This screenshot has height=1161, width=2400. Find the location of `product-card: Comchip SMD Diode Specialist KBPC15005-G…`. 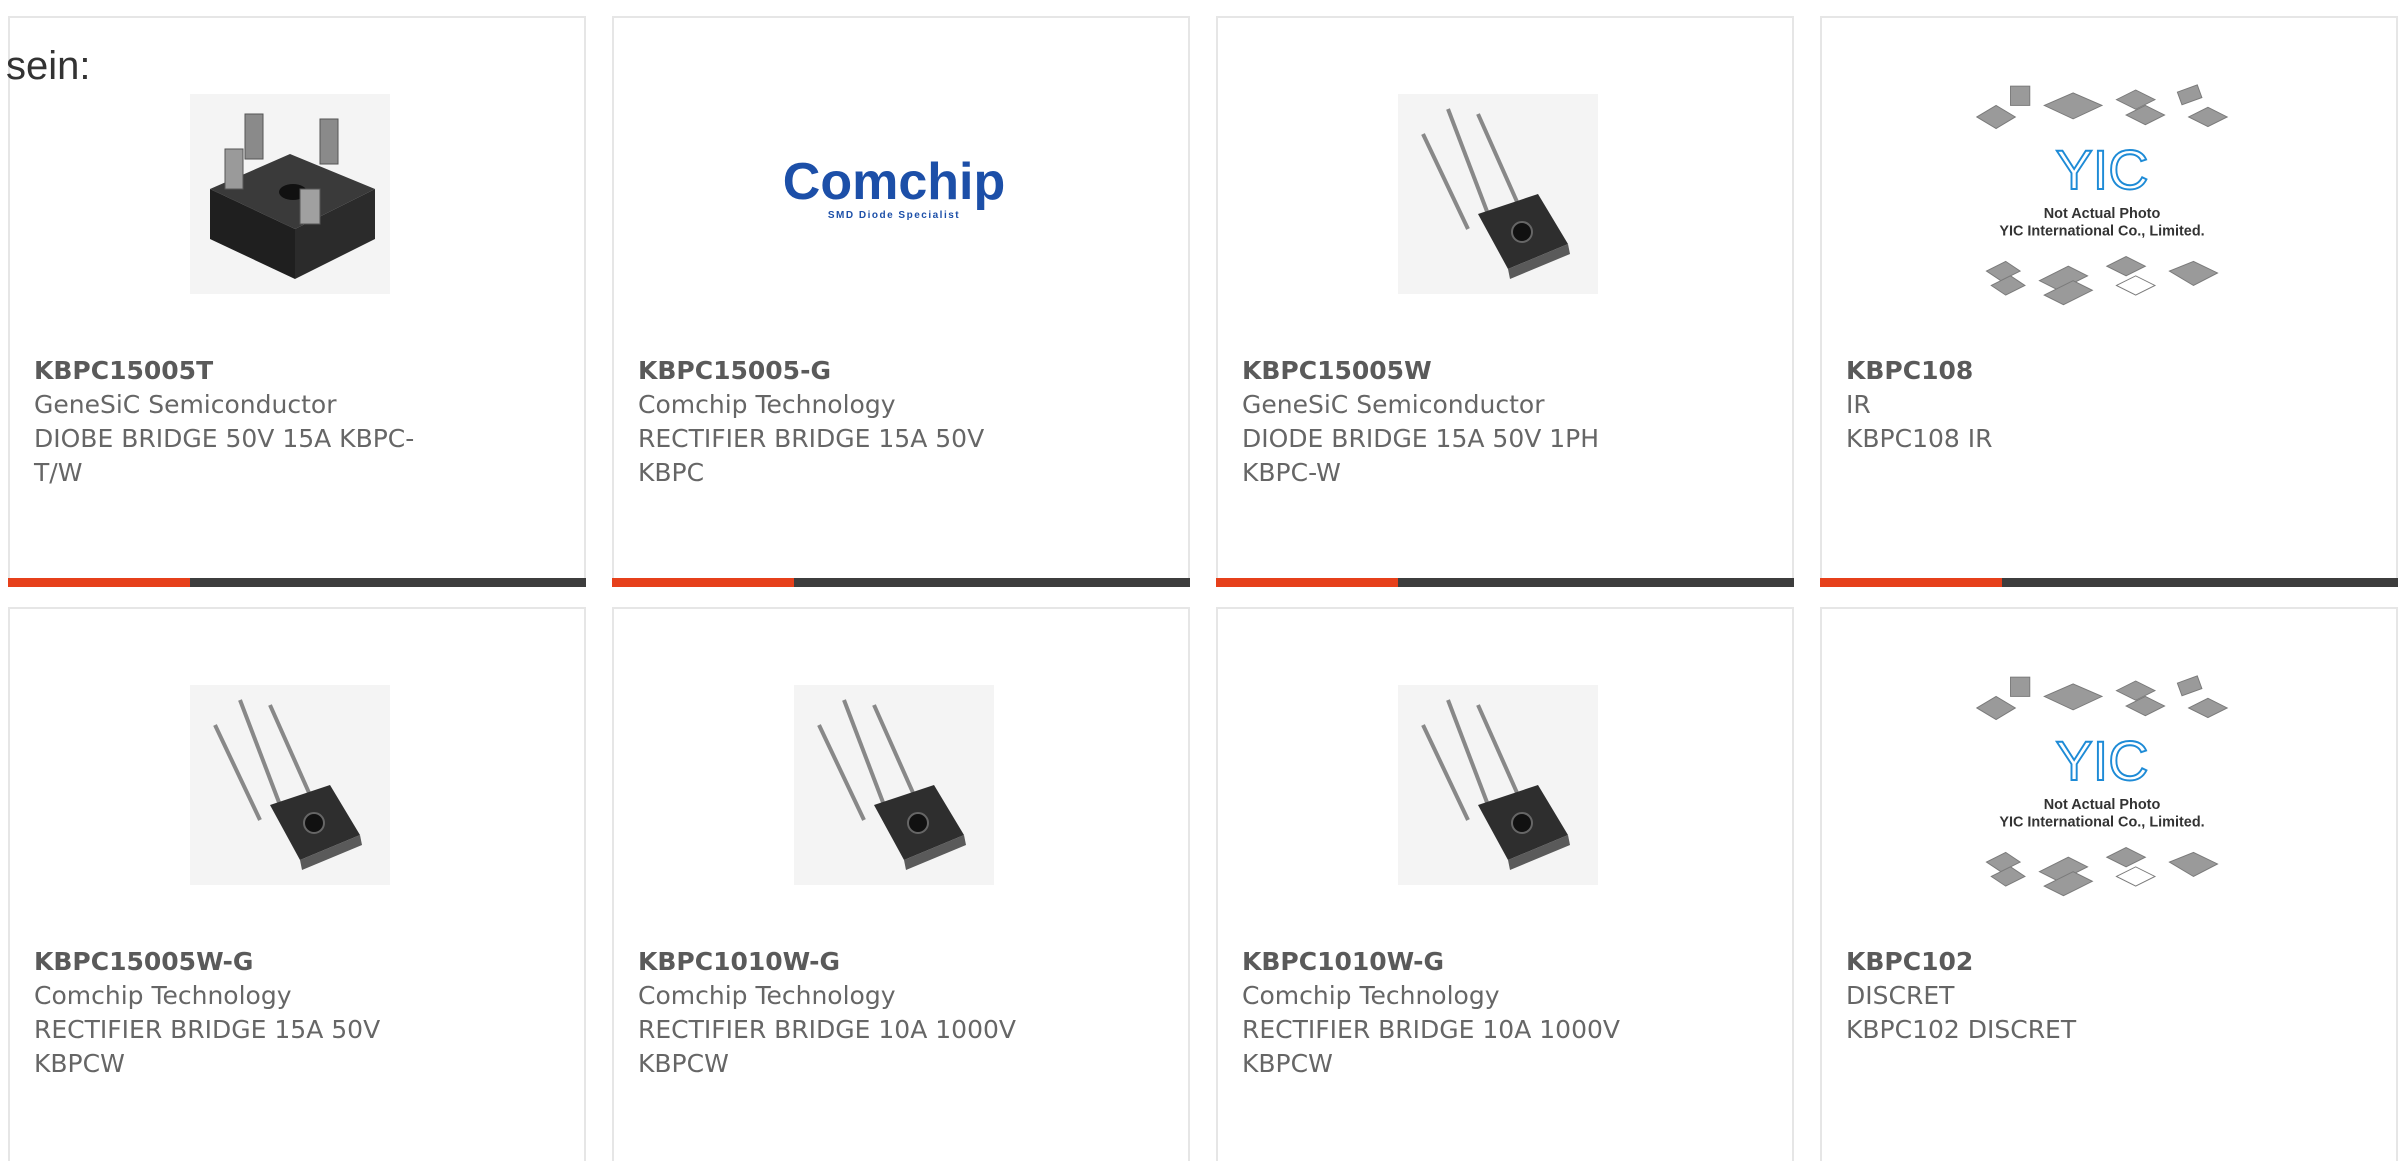

product-card: Comchip SMD Diode Specialist KBPC15005-G… is located at coordinates (901, 301).